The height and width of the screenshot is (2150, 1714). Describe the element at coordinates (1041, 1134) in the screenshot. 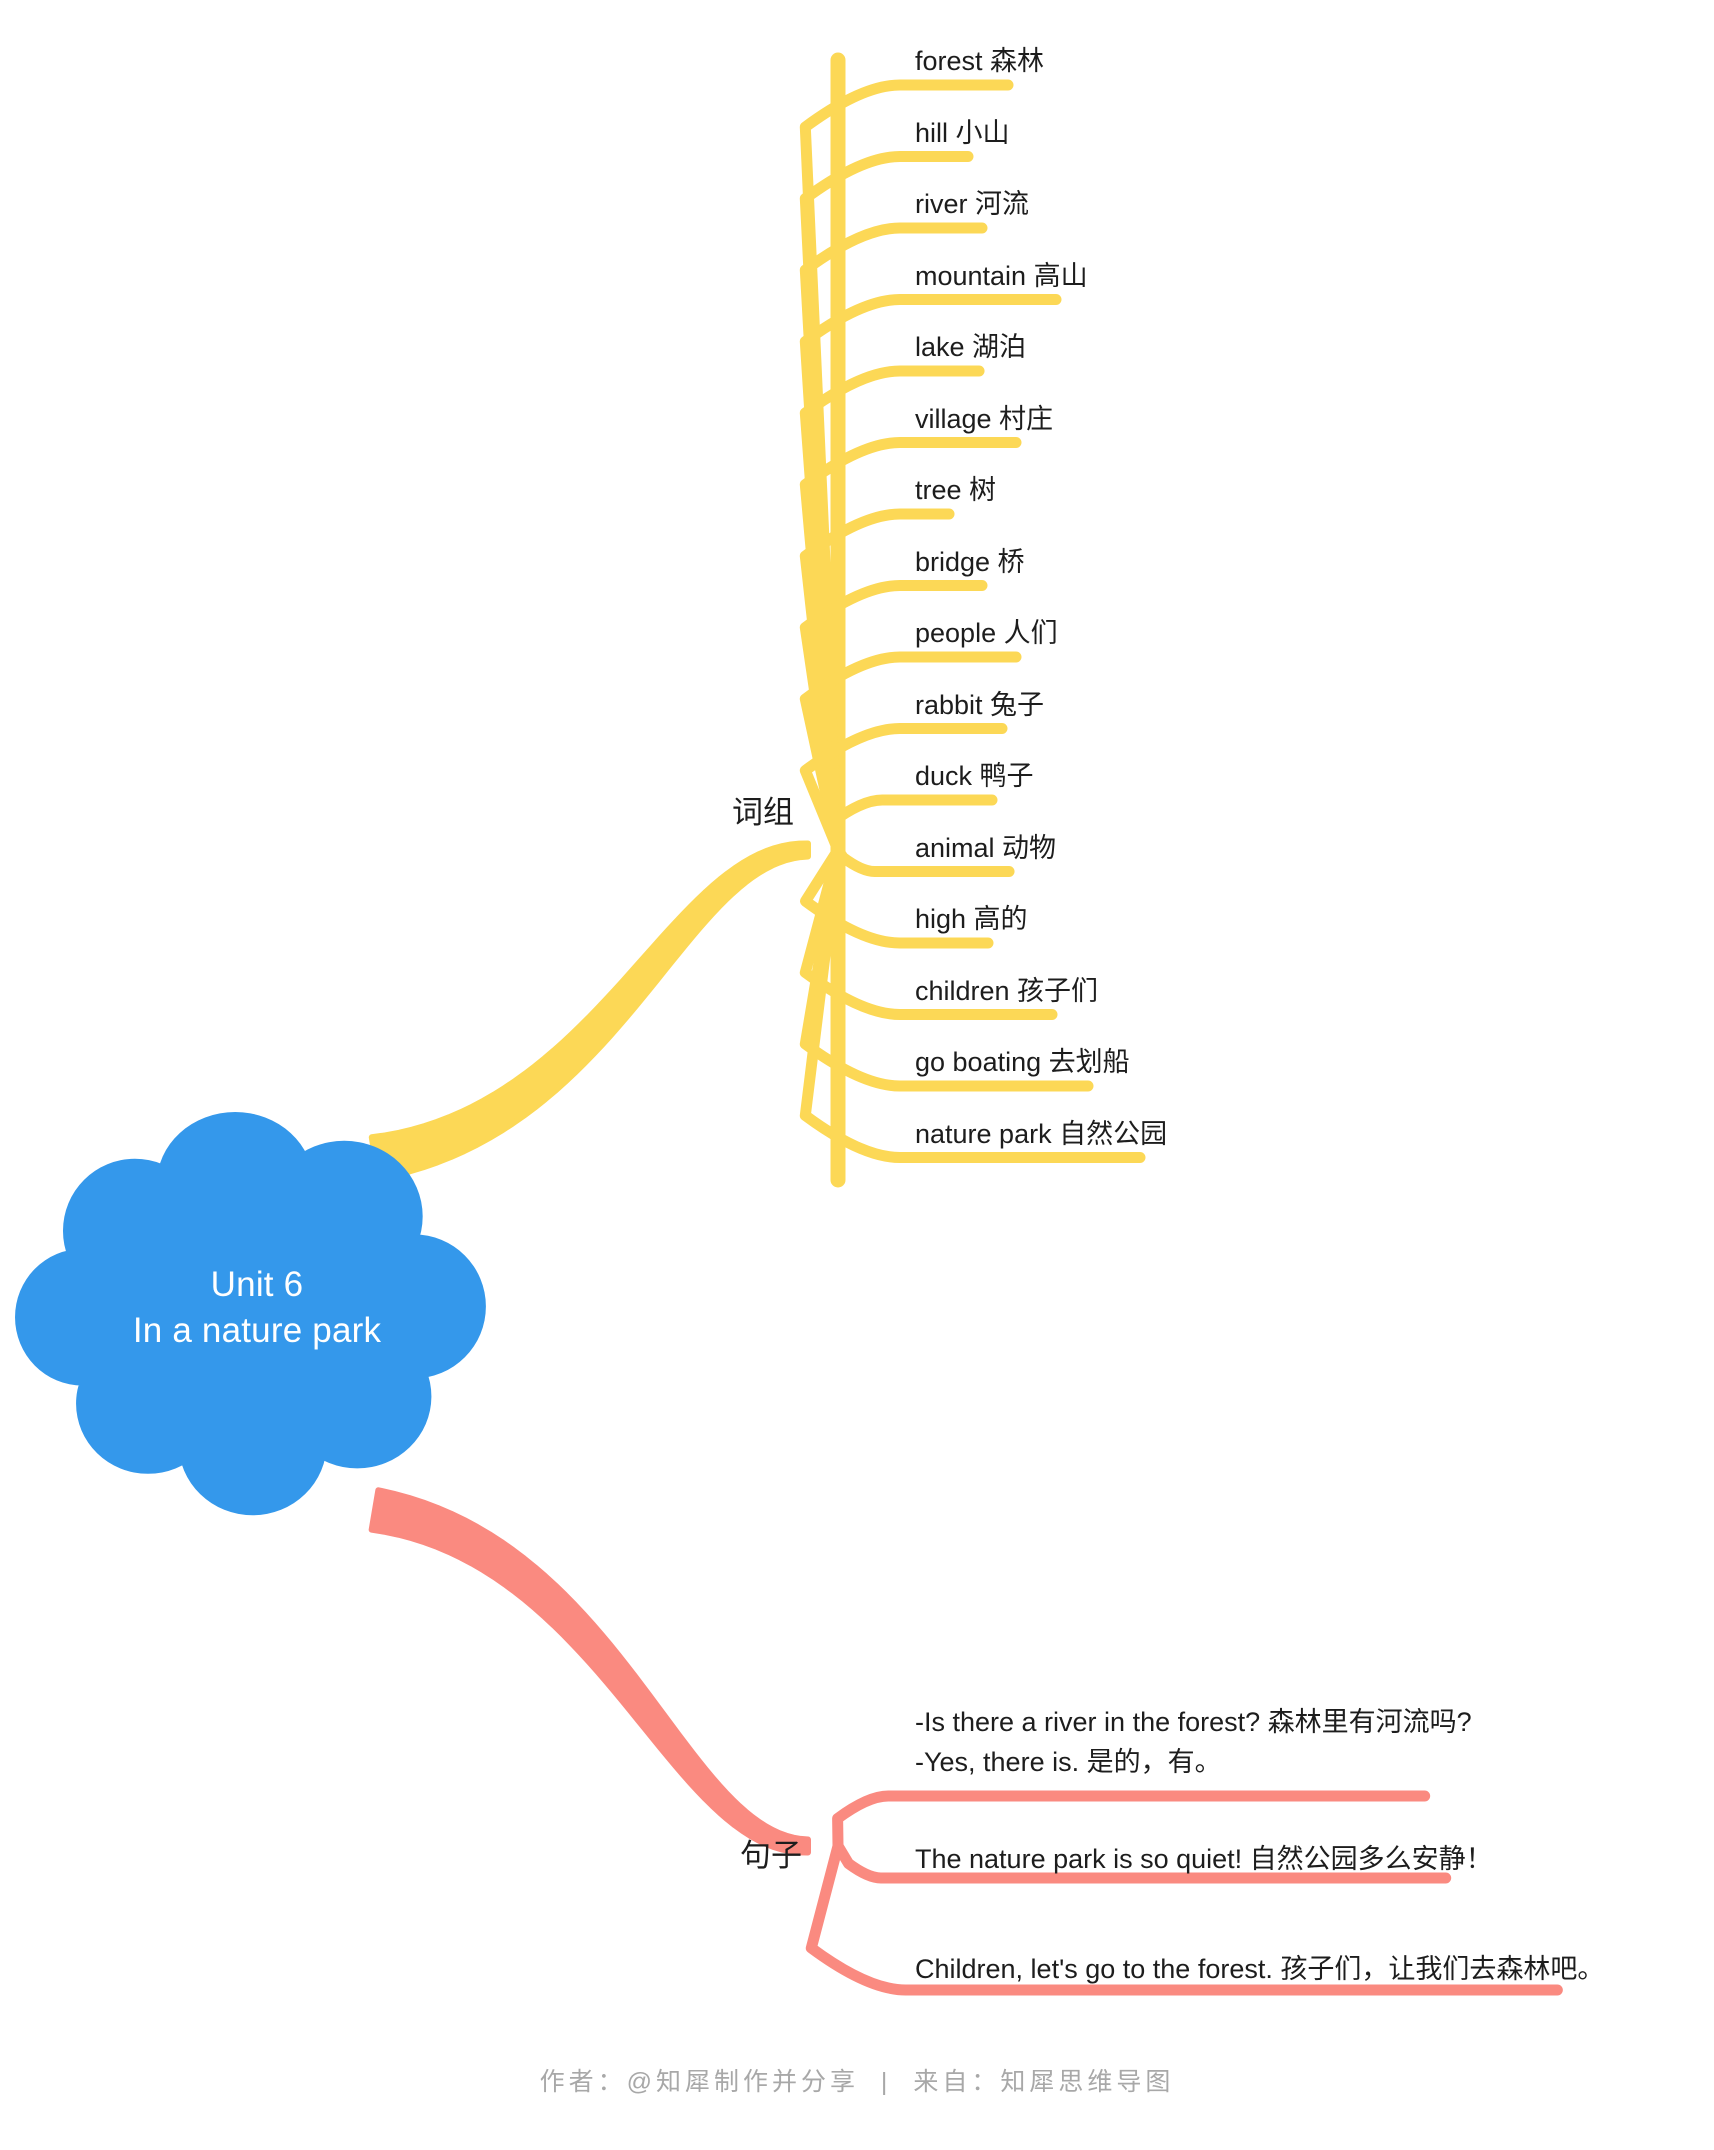

I see `leaf-label: nature park 自然公园` at that location.